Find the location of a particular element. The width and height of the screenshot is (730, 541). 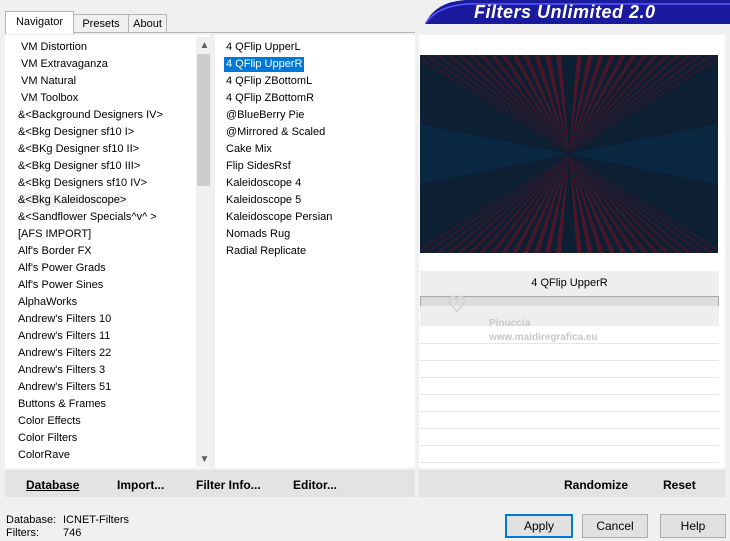

filter-item: Nomads Rug is located at coordinates (258, 234).